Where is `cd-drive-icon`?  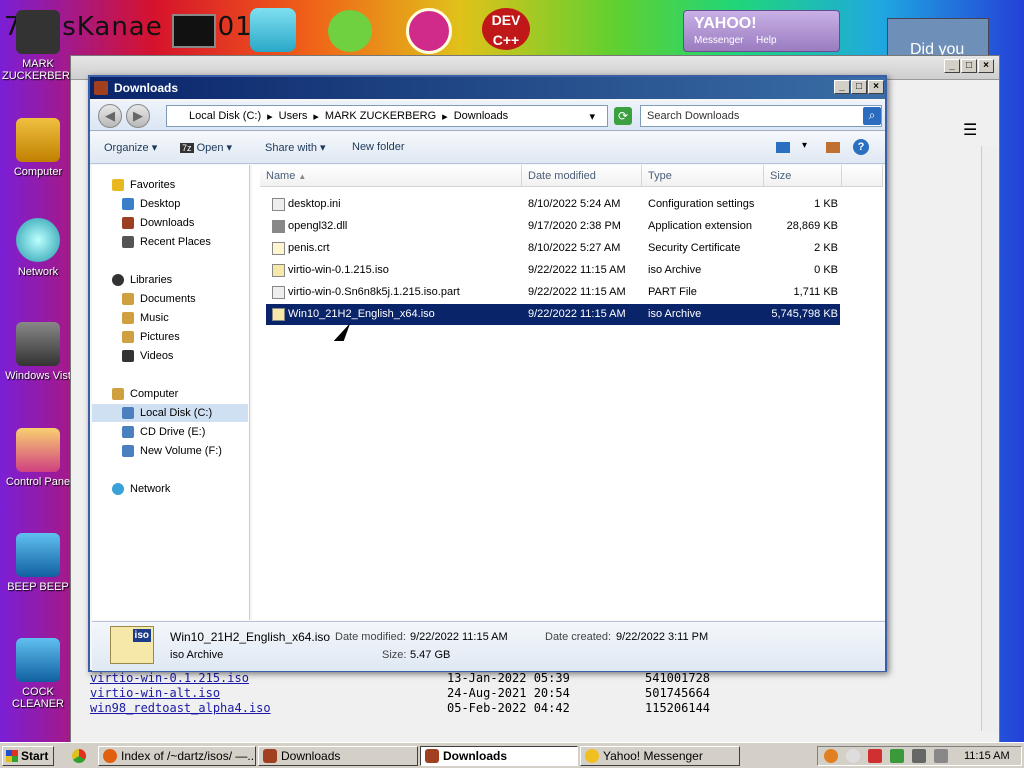
cd-drive-icon is located at coordinates (128, 432).